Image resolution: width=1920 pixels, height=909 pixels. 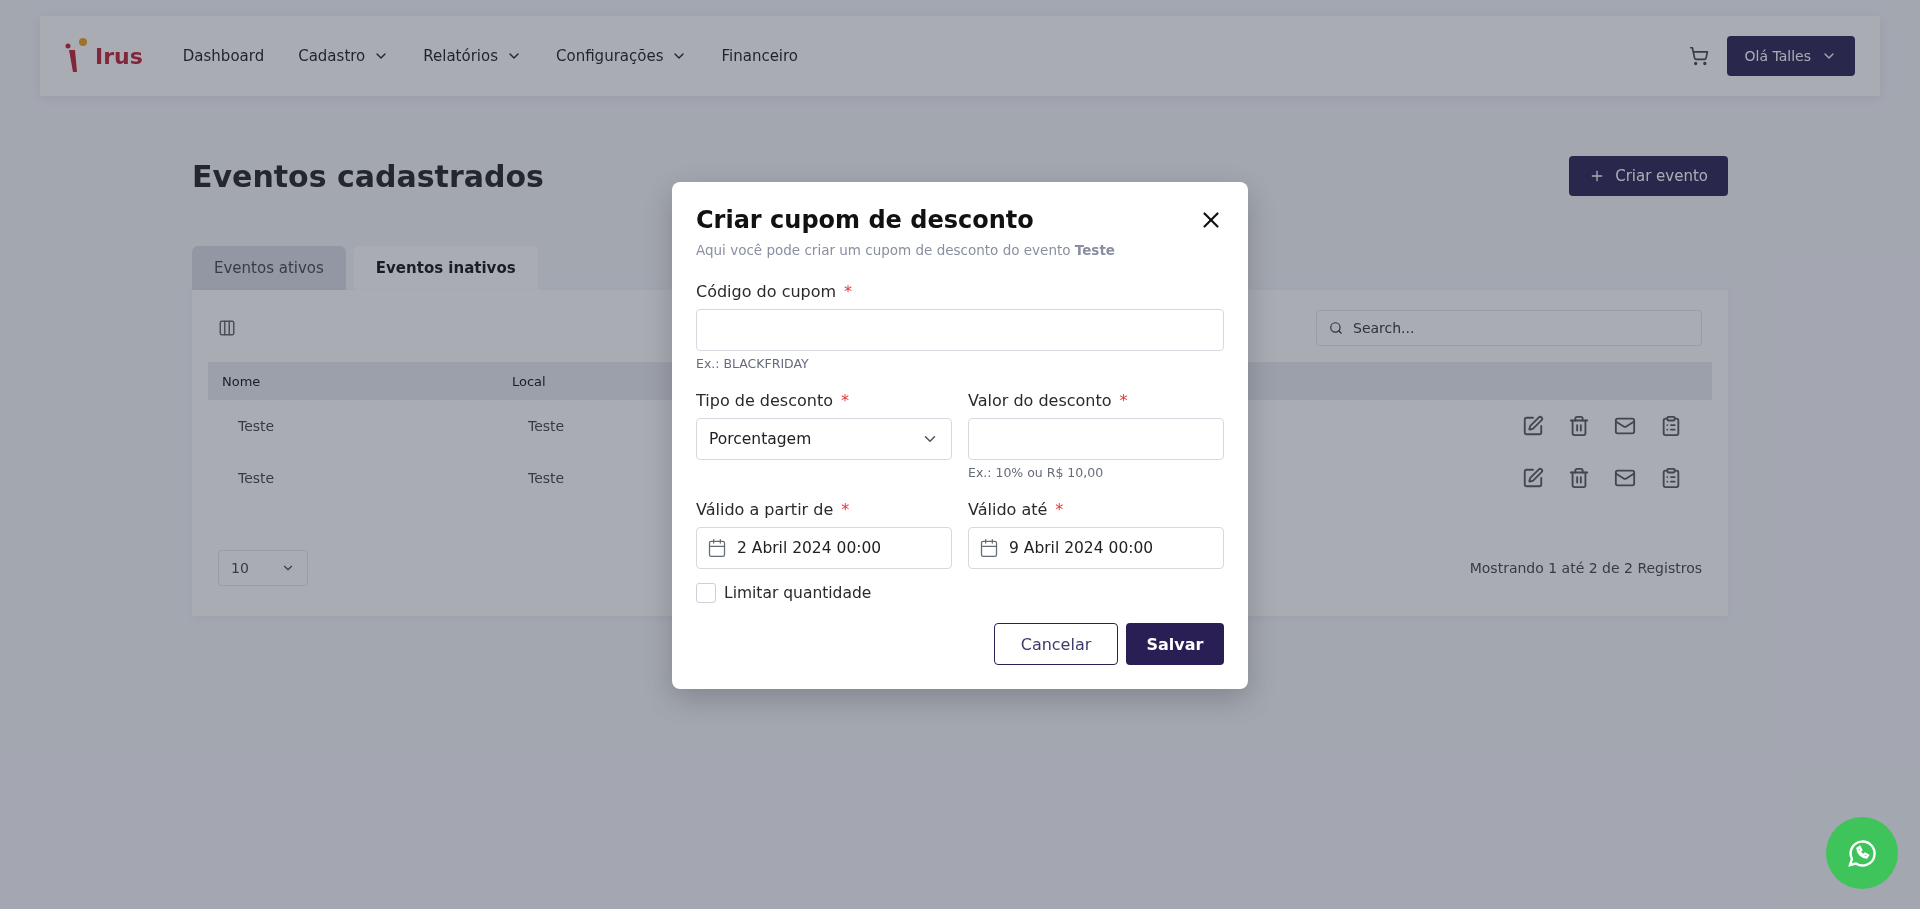 What do you see at coordinates (445, 268) in the screenshot?
I see `tab: Eventos inativos` at bounding box center [445, 268].